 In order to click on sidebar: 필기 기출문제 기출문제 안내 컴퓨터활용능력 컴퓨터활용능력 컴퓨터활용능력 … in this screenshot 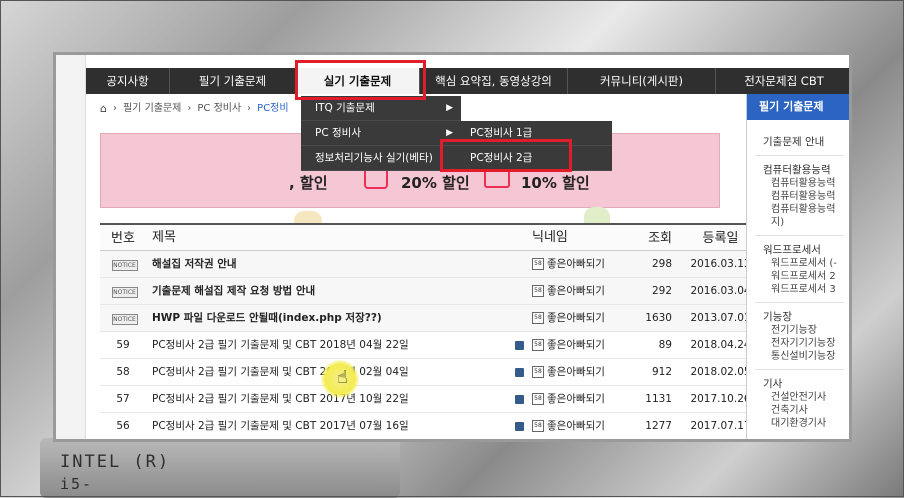, I will do `click(797, 266)`.